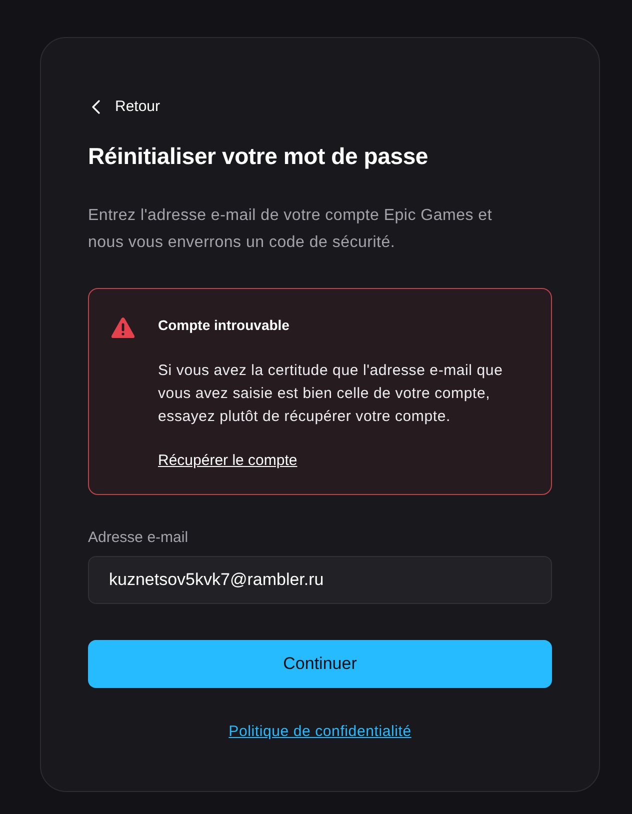  I want to click on email-label: Adresse e-mail, so click(139, 538).